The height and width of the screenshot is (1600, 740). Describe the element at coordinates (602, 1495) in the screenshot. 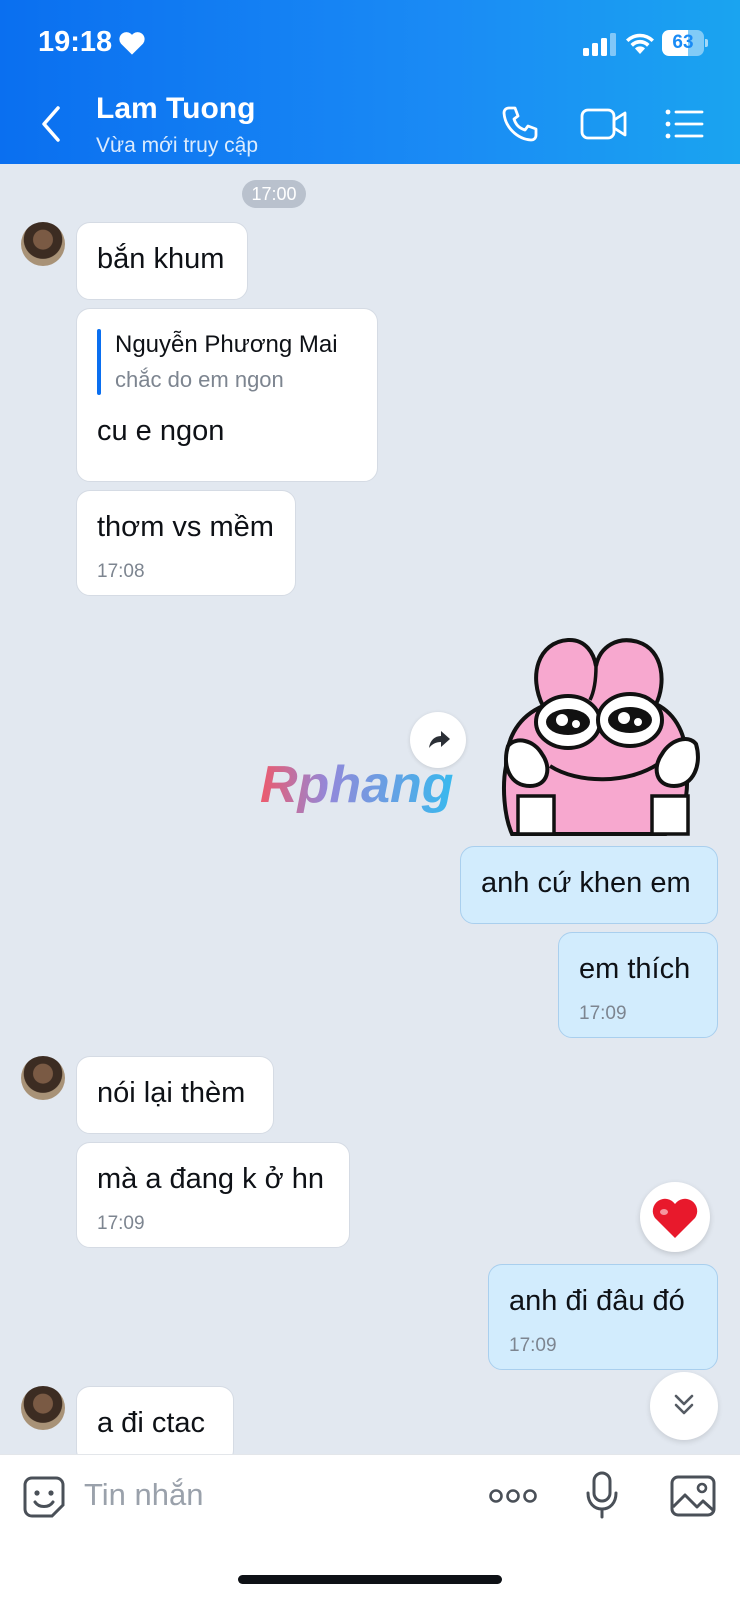

I see `microphone-icon` at that location.